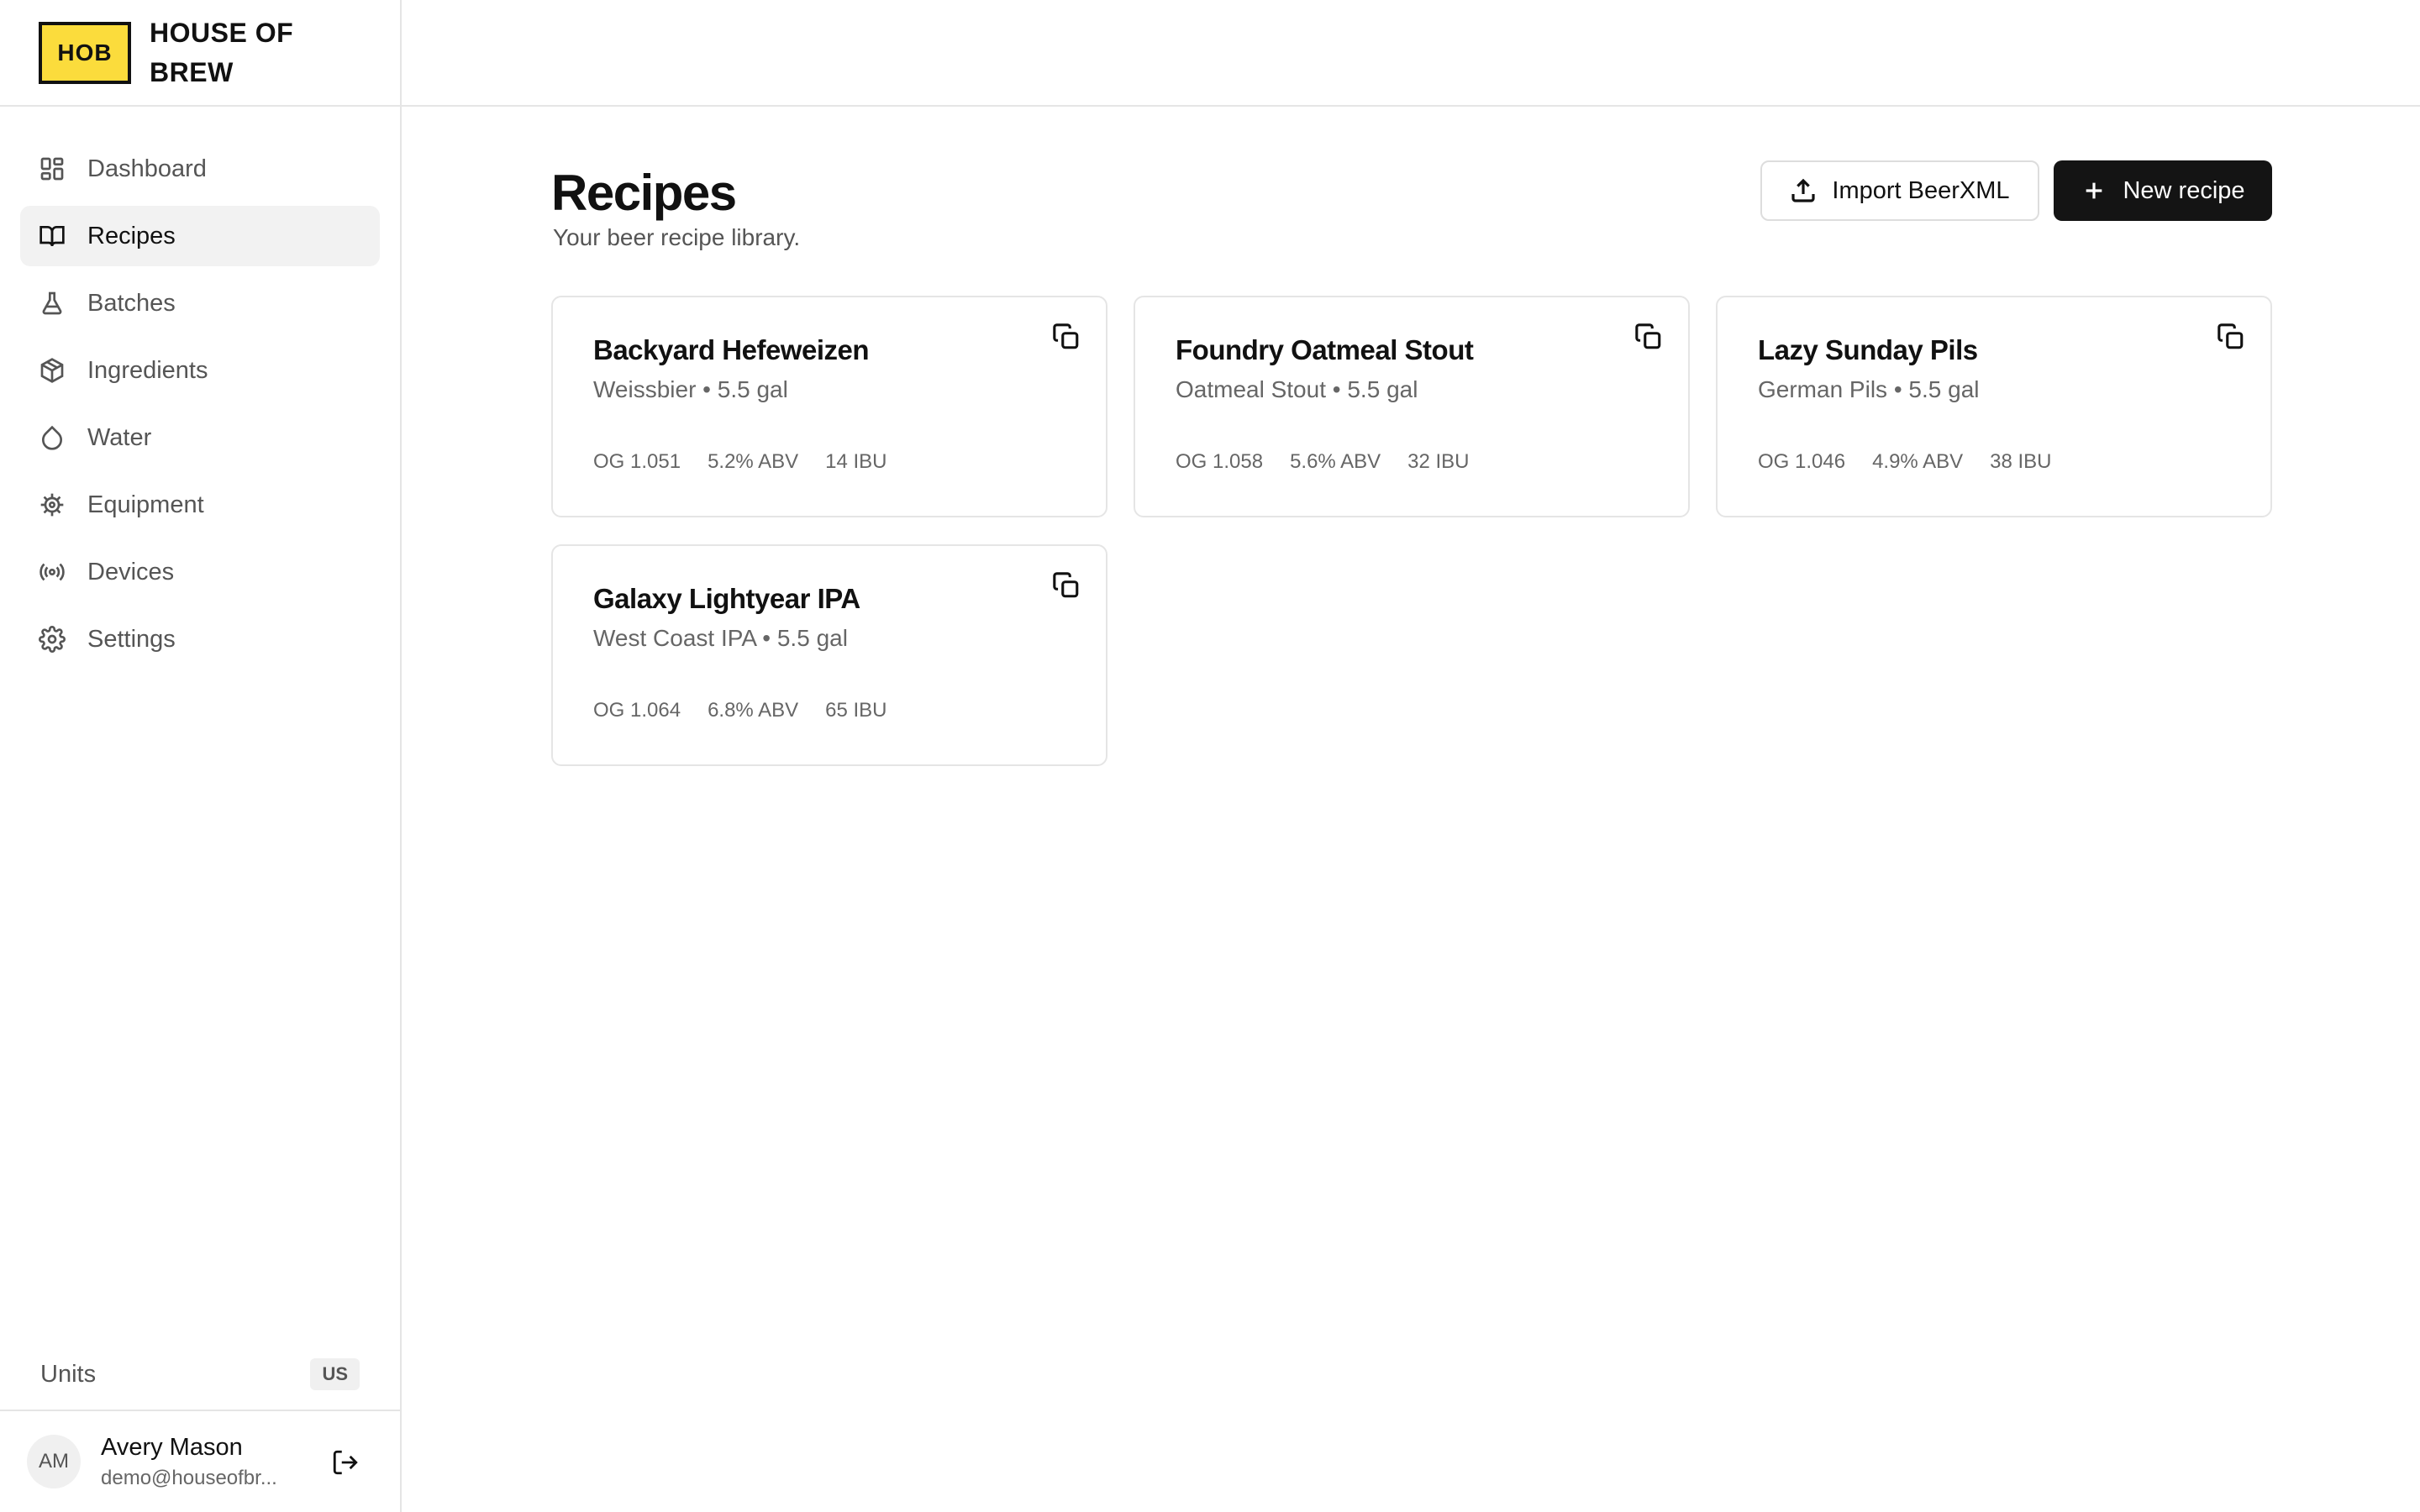  What do you see at coordinates (1438, 461) in the screenshot?
I see `recipe-ibu: 32 IBU` at bounding box center [1438, 461].